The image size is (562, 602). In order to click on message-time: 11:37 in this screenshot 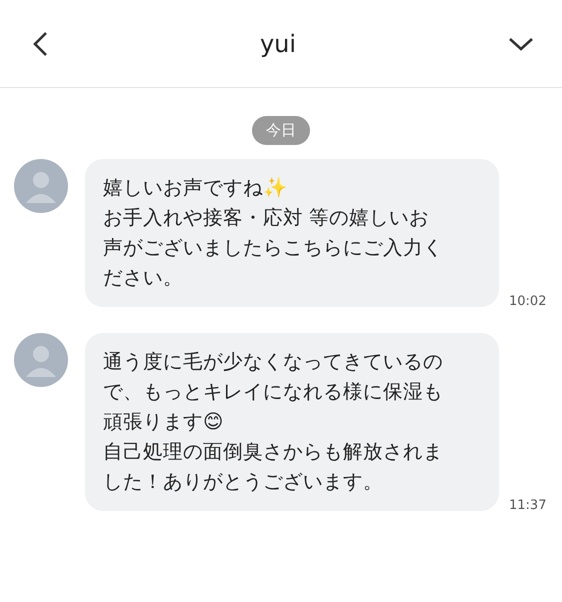, I will do `click(527, 505)`.